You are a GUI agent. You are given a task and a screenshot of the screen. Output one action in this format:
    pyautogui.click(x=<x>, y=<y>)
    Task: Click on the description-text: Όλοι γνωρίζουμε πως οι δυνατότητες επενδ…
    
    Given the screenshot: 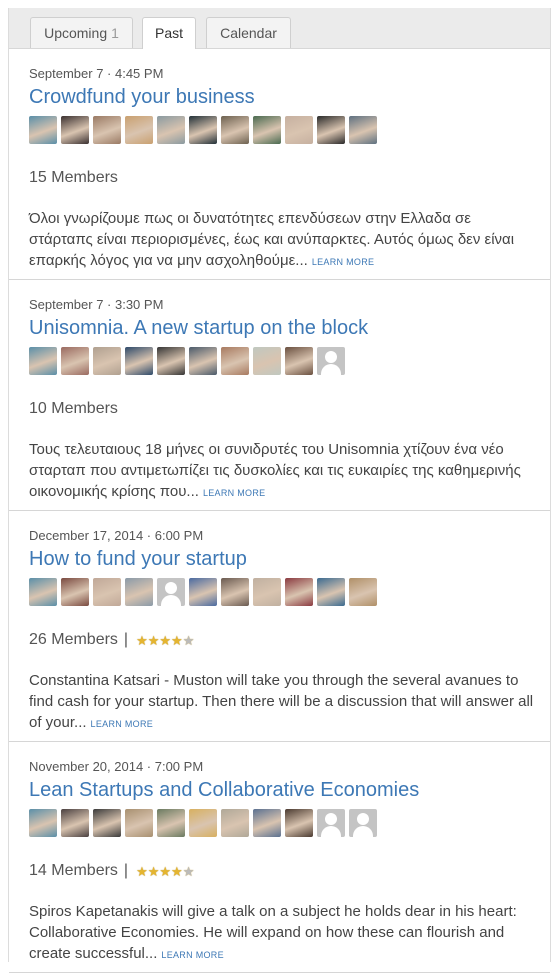 What is the action you would take?
    pyautogui.click(x=272, y=239)
    